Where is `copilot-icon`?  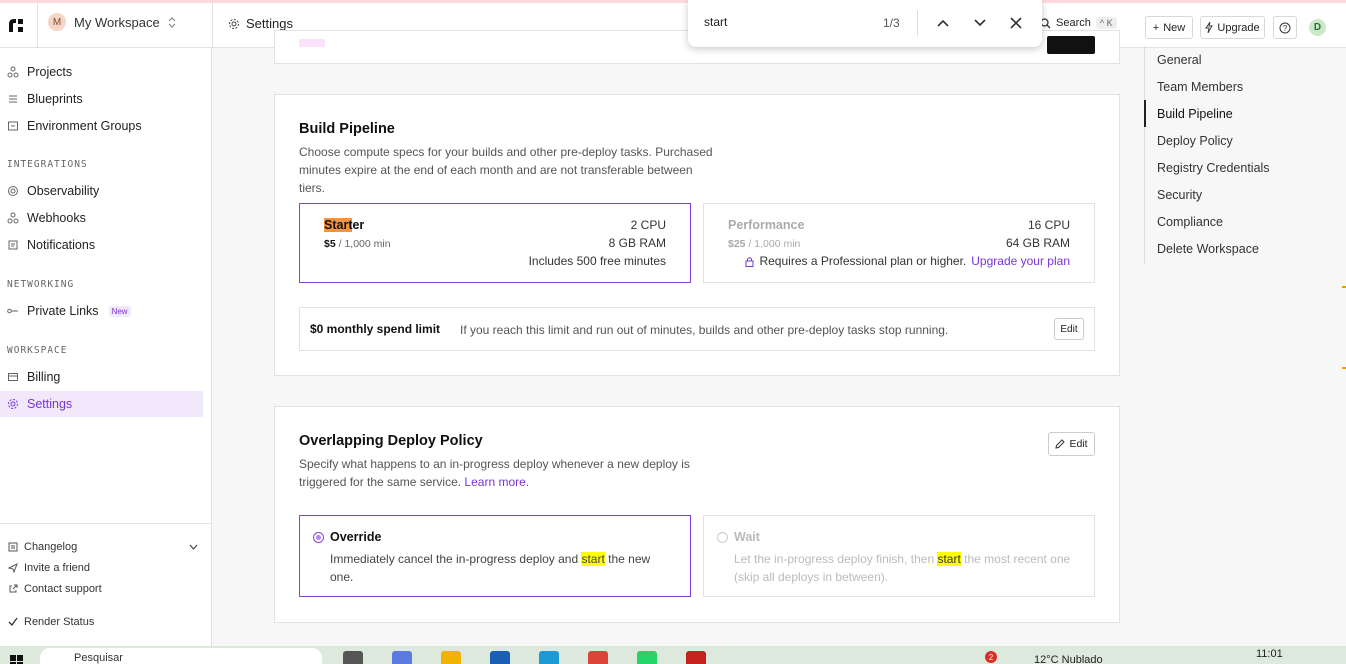 copilot-icon is located at coordinates (402, 657).